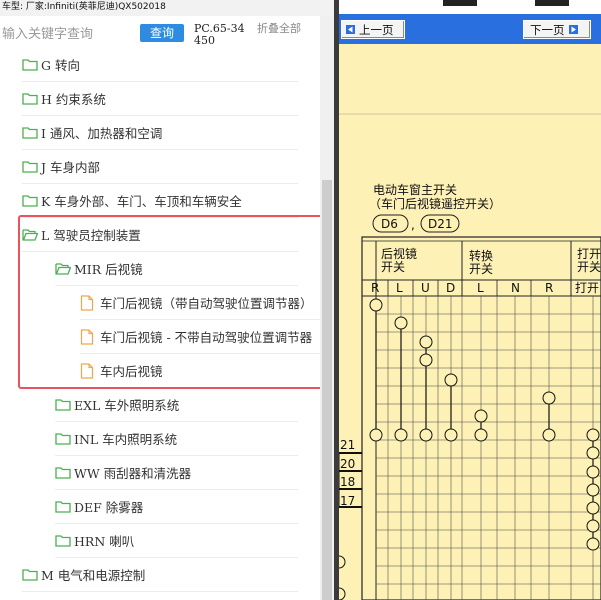 The image size is (601, 600). Describe the element at coordinates (587, 288) in the screenshot. I see `column-label: 打开` at that location.